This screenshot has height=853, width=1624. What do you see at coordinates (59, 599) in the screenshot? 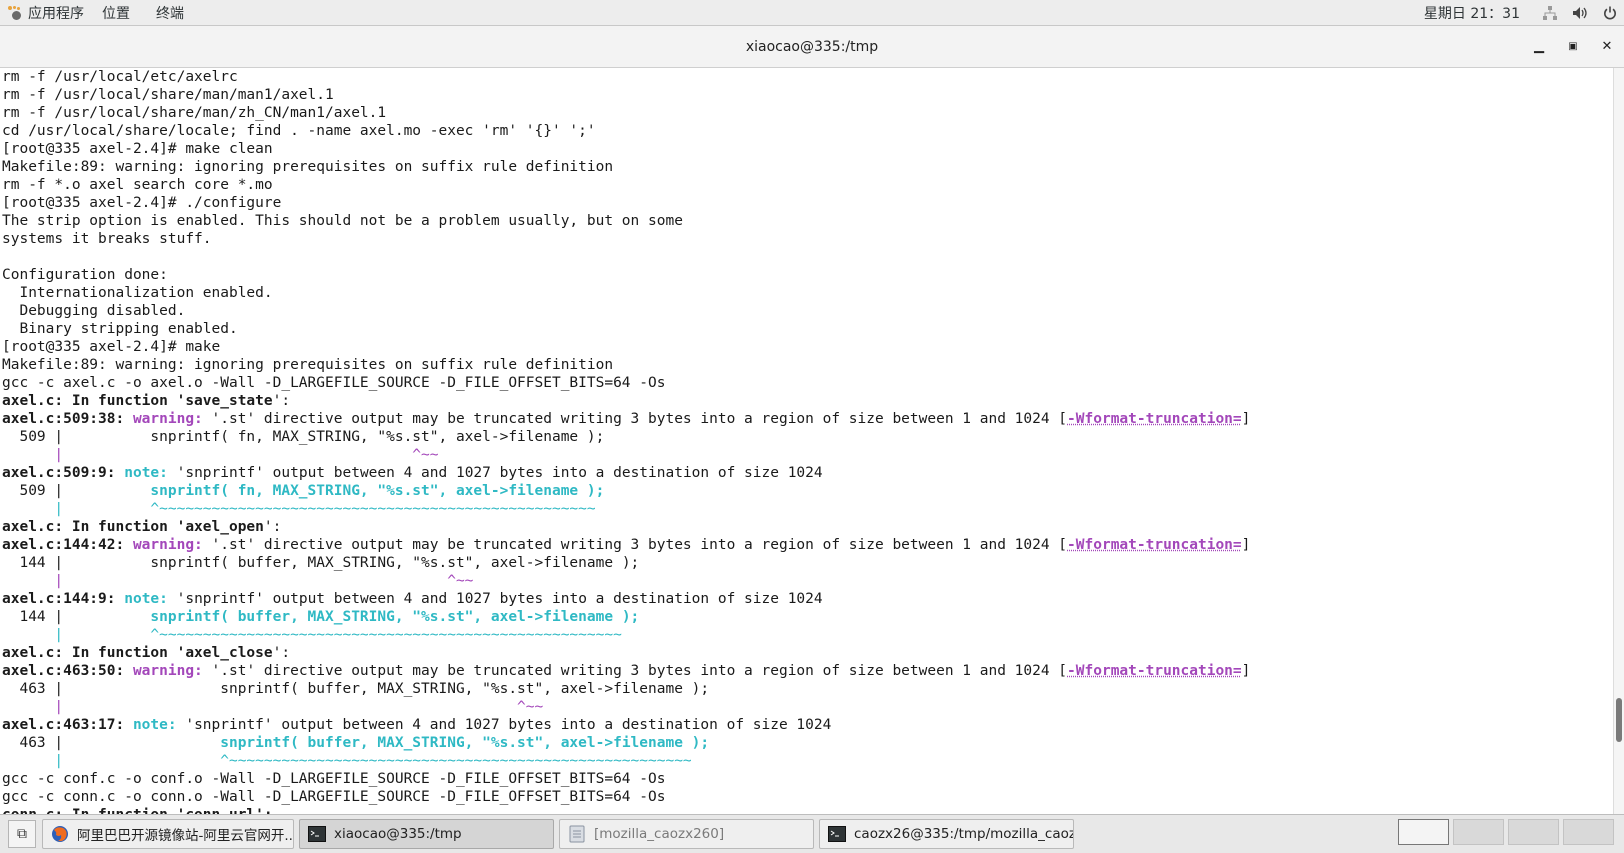
I see `note-location: axel.c:144:9:` at bounding box center [59, 599].